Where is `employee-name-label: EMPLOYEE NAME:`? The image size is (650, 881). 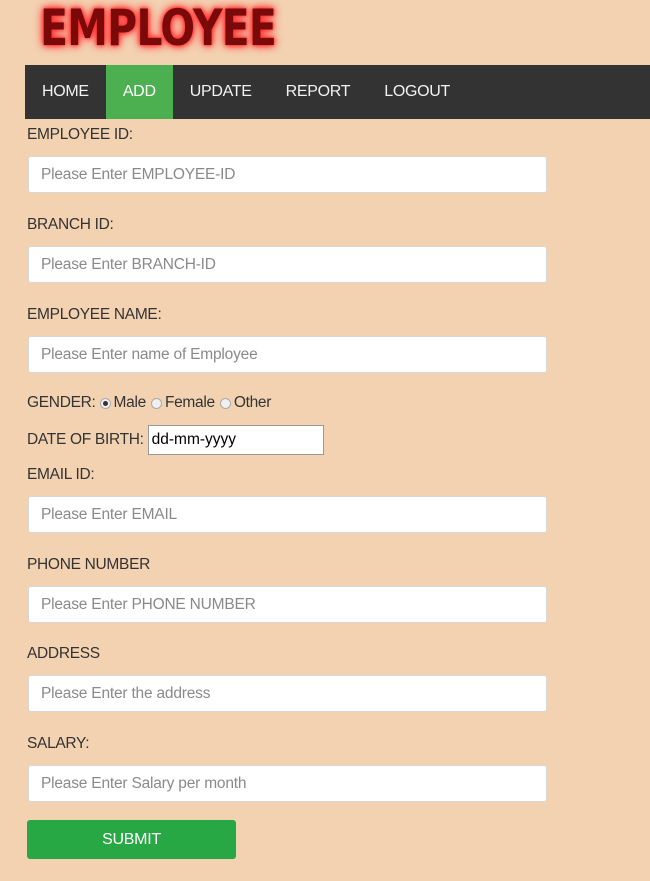
employee-name-label: EMPLOYEE NAME: is located at coordinates (94, 314).